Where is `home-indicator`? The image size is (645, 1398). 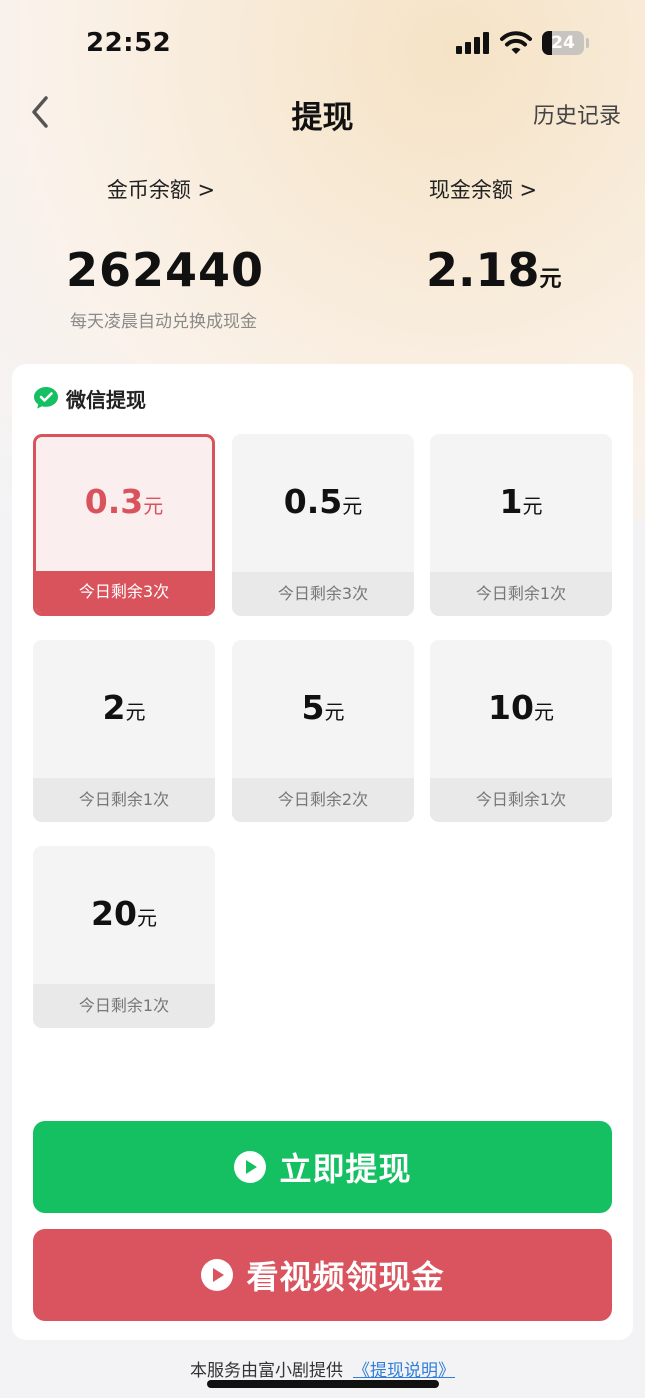
home-indicator is located at coordinates (323, 1384).